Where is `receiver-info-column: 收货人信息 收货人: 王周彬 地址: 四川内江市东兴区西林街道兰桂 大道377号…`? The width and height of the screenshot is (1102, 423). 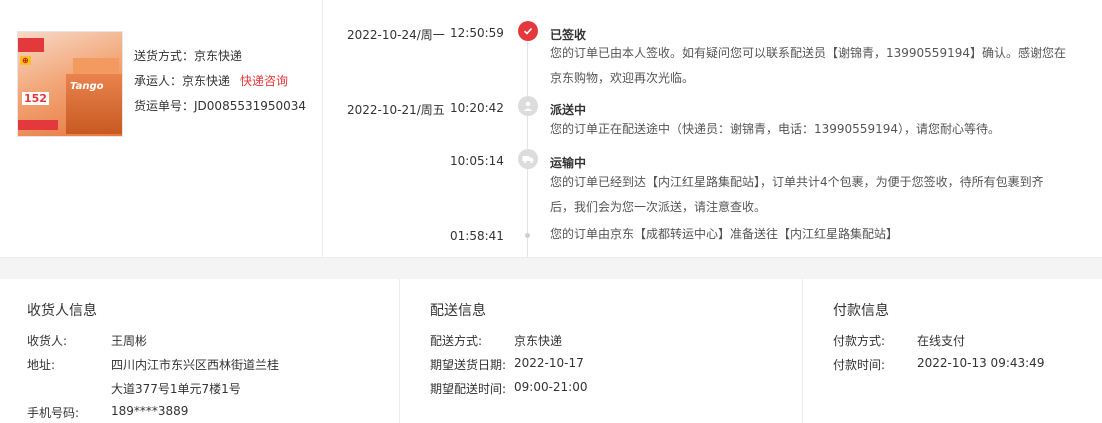
receiver-info-column: 收货人信息 收货人: 王周彬 地址: 四川内江市东兴区西林街道兰桂 大道377号… is located at coordinates (199, 351).